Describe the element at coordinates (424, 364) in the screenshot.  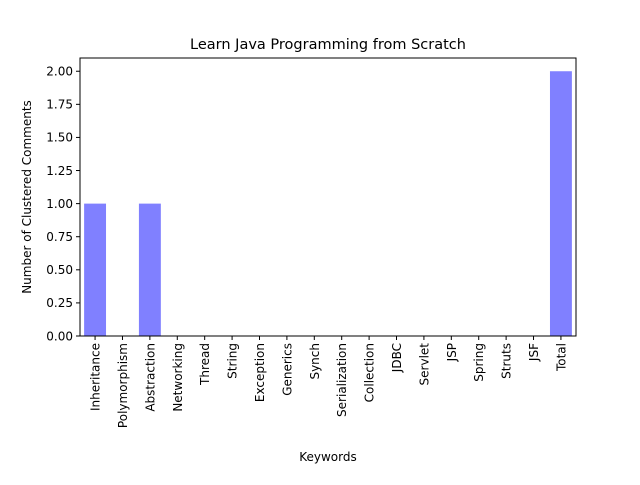
I see `x-tick-label-servlet: Servlet` at that location.